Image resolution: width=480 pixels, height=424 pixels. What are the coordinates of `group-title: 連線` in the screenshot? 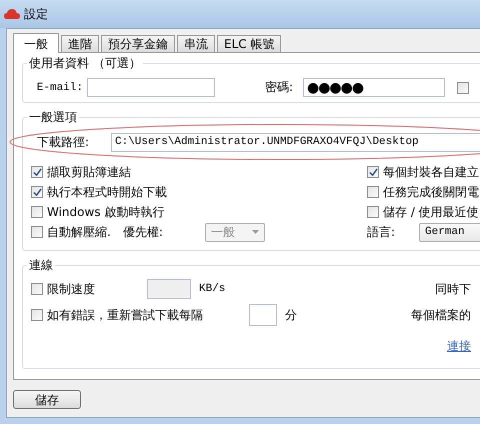 It's located at (41, 265).